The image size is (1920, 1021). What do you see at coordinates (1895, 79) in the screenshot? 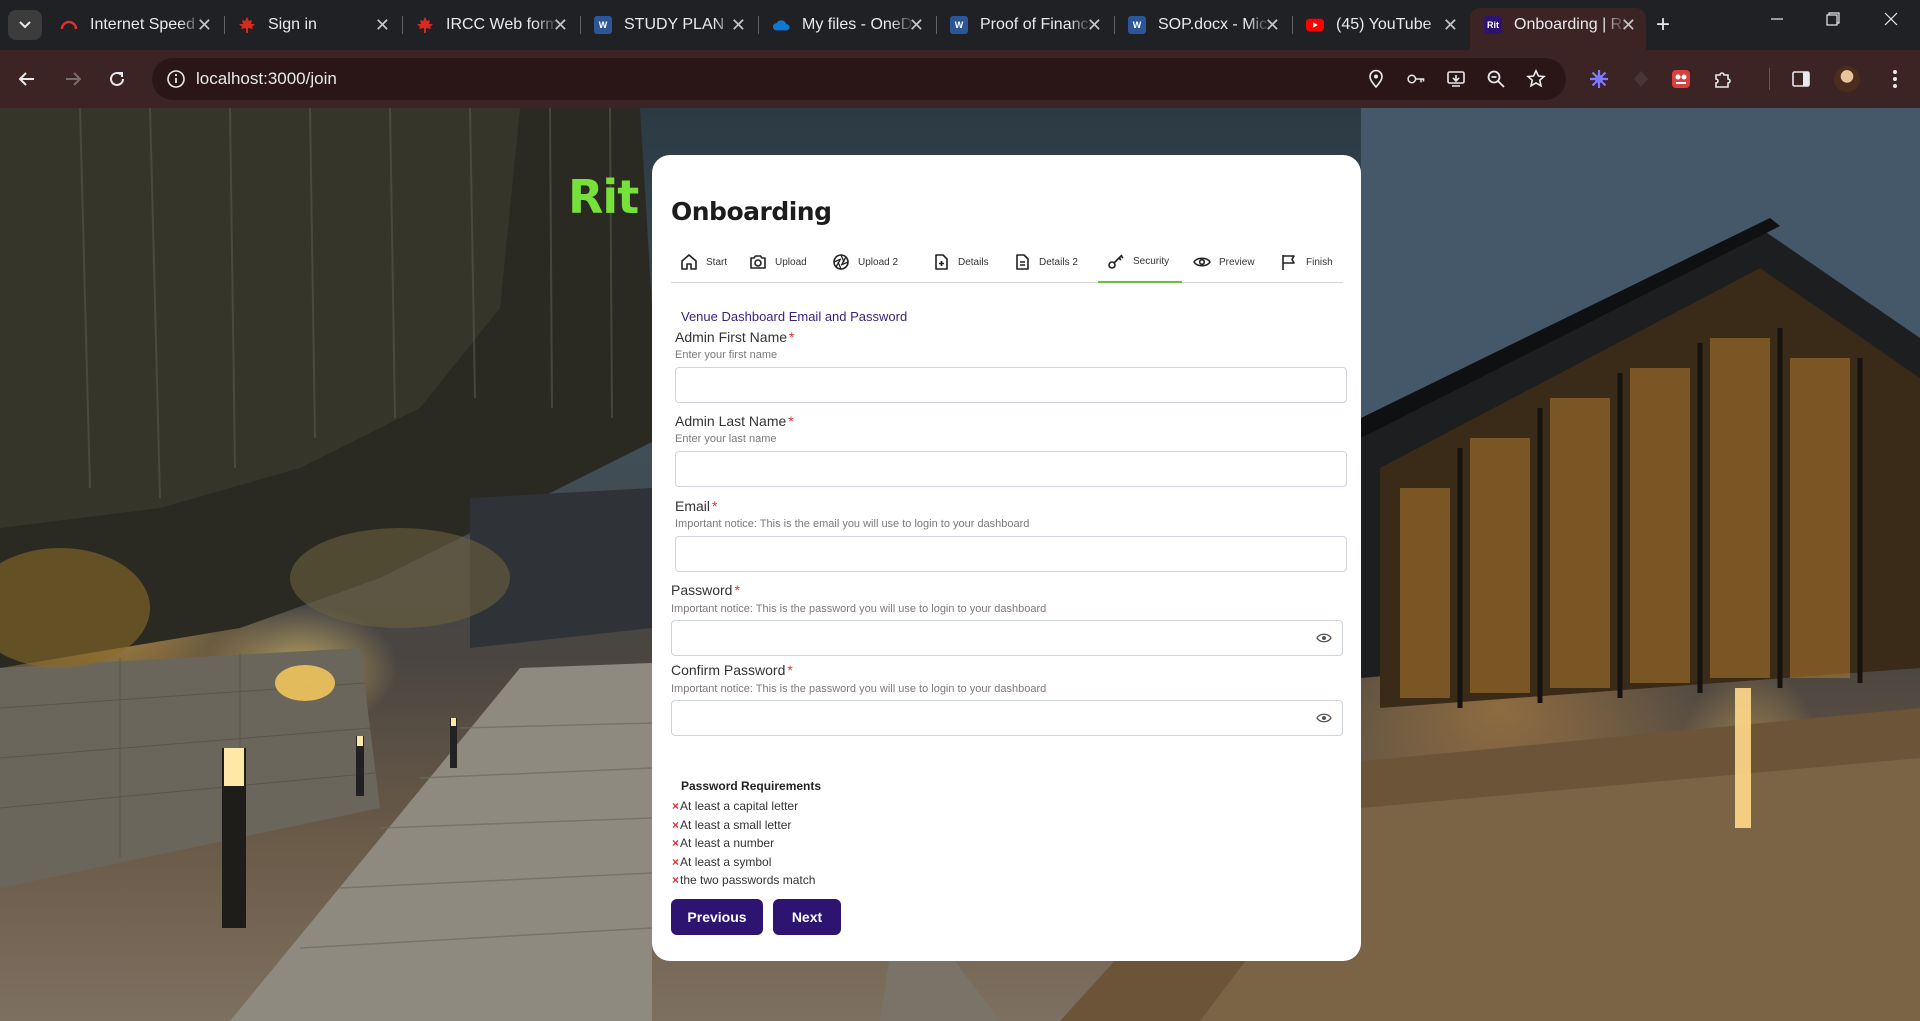
I see `browser-menu-button` at bounding box center [1895, 79].